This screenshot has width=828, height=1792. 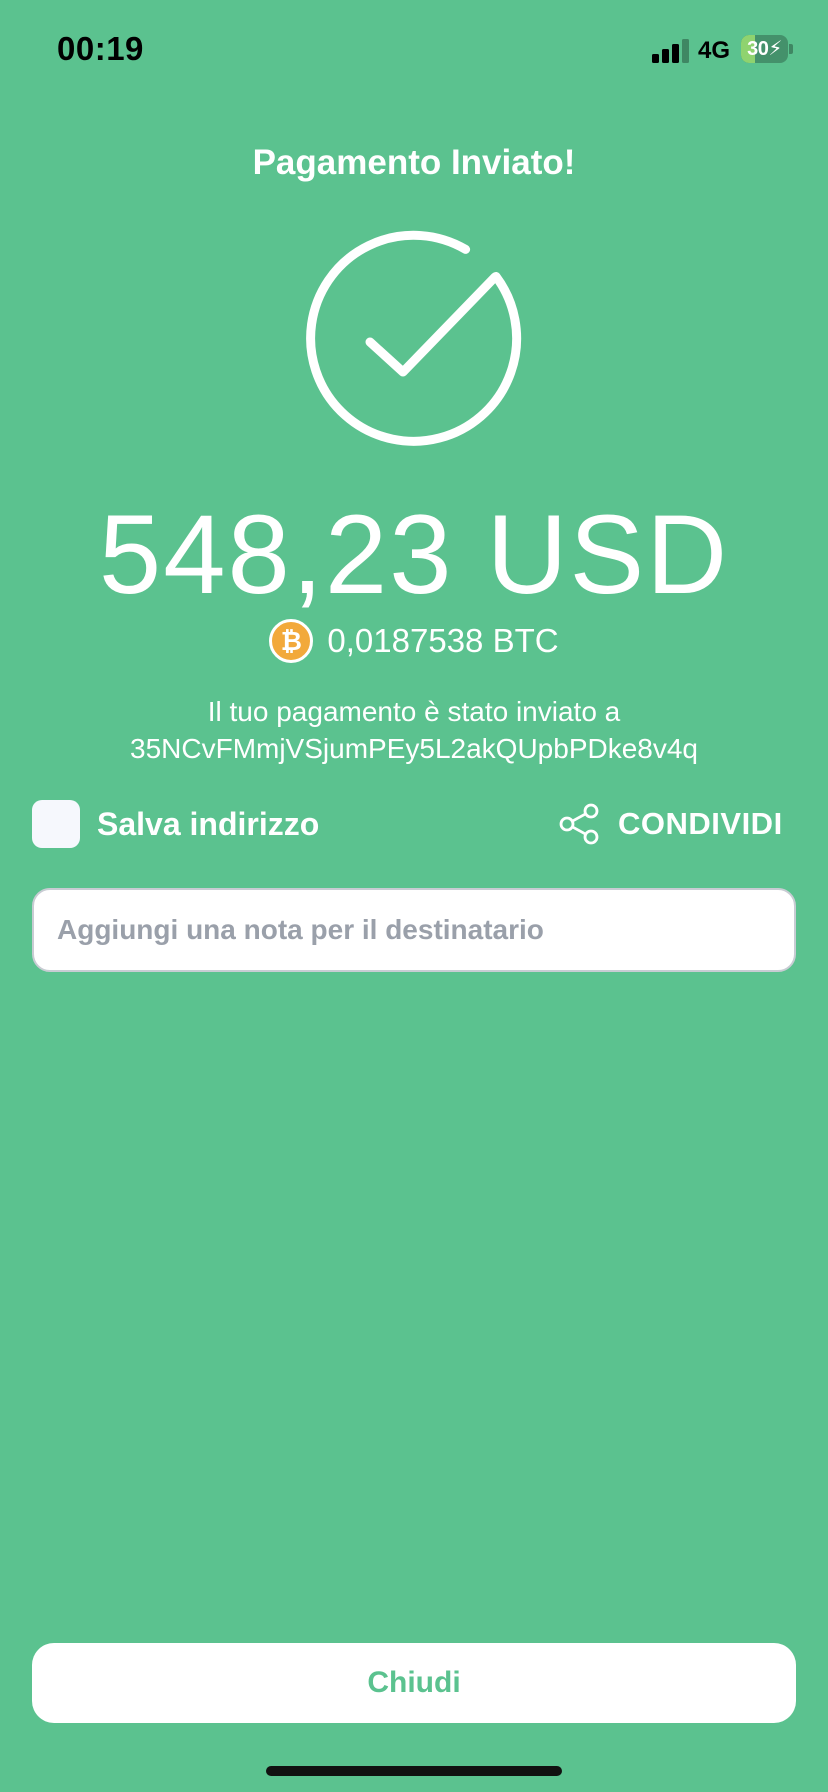 I want to click on share-button: CONDIVIDI, so click(x=670, y=824).